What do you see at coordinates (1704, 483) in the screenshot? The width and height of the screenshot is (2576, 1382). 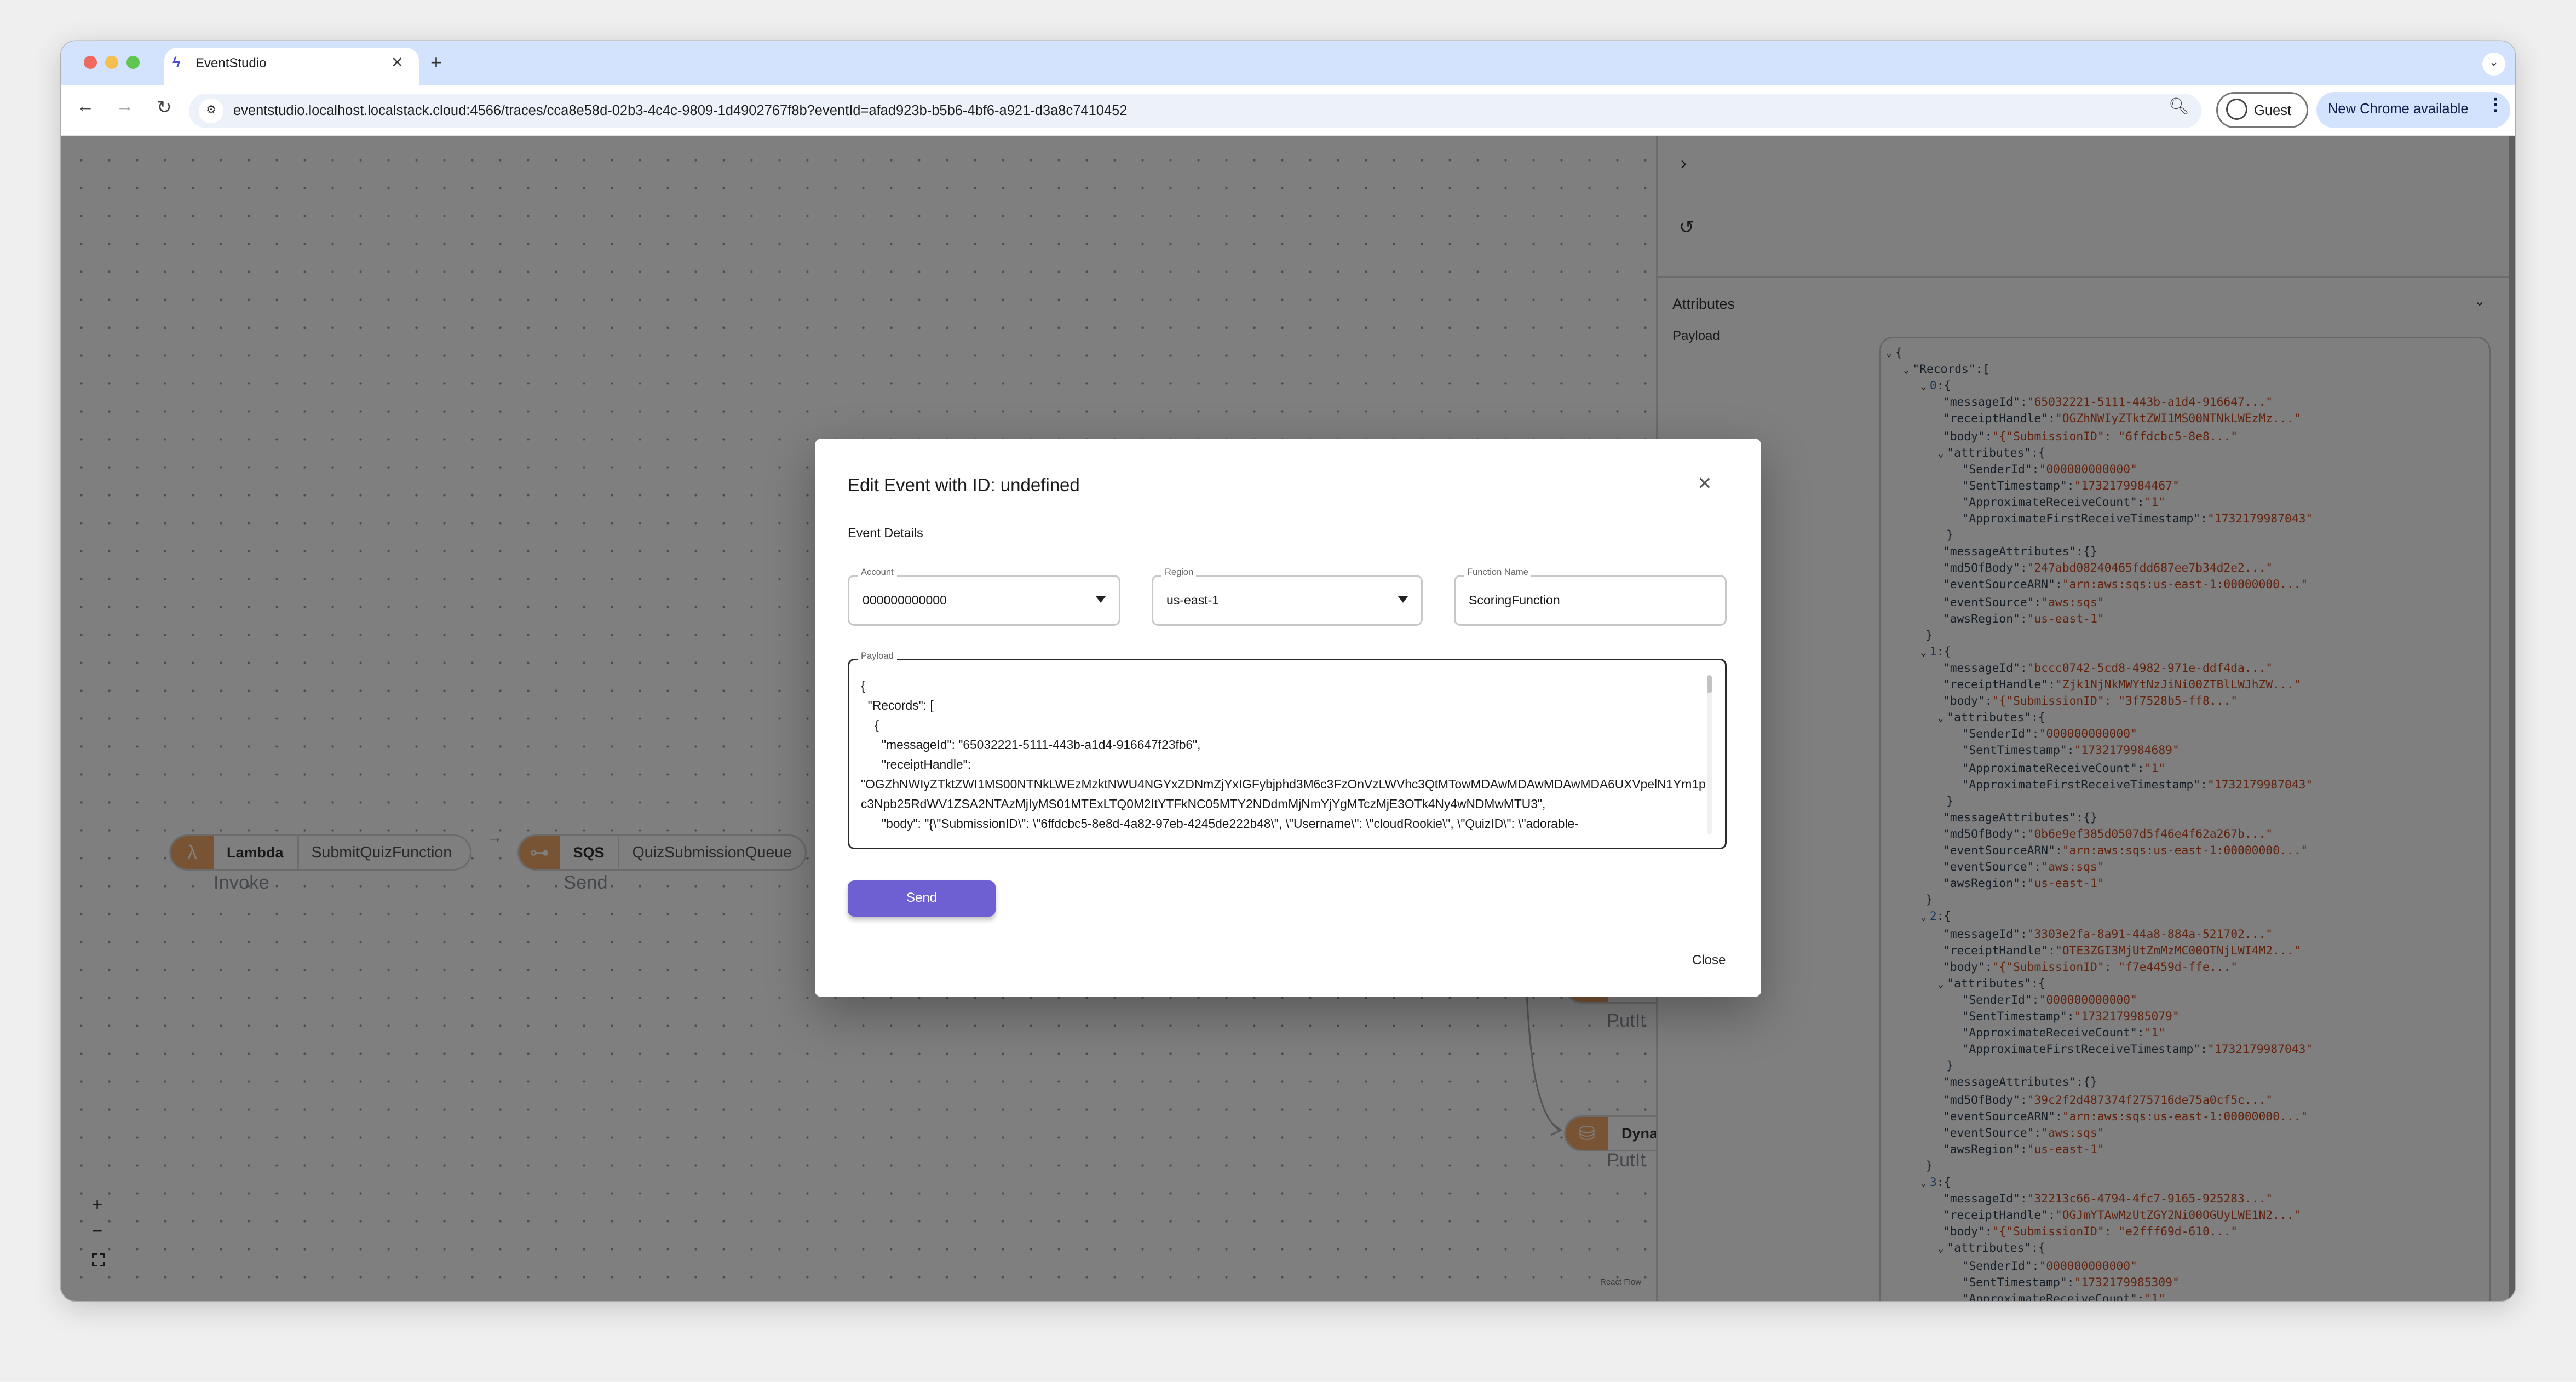 I see `close-icon: ✕` at bounding box center [1704, 483].